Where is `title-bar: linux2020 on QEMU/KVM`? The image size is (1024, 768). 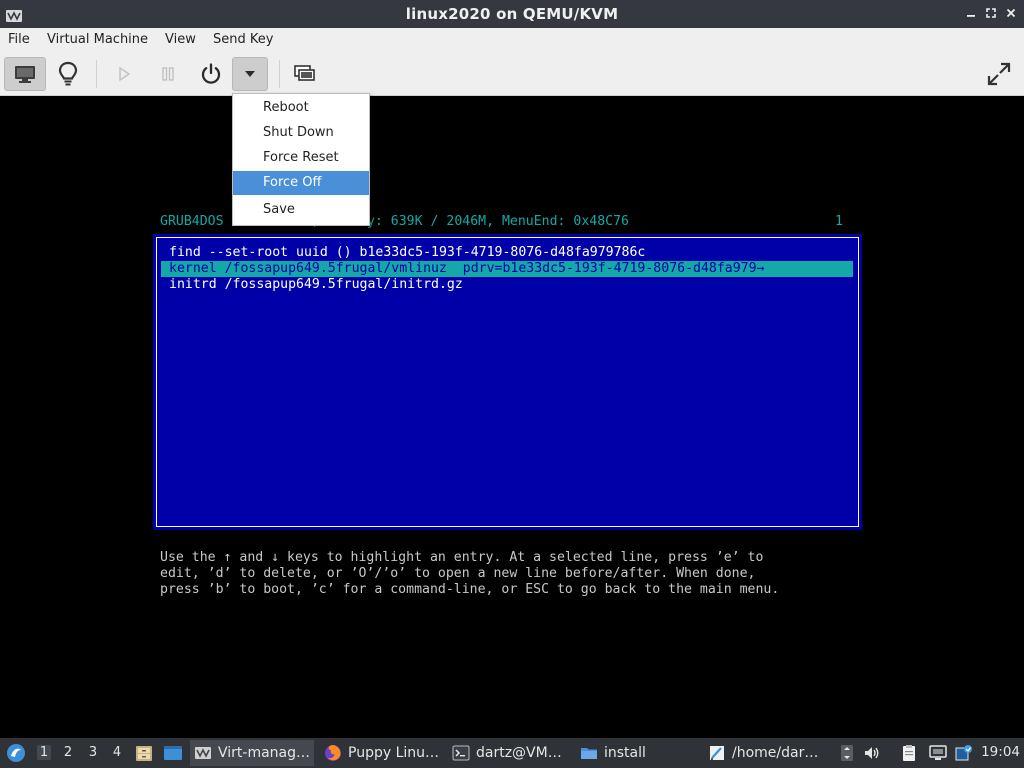 title-bar: linux2020 on QEMU/KVM is located at coordinates (512, 14).